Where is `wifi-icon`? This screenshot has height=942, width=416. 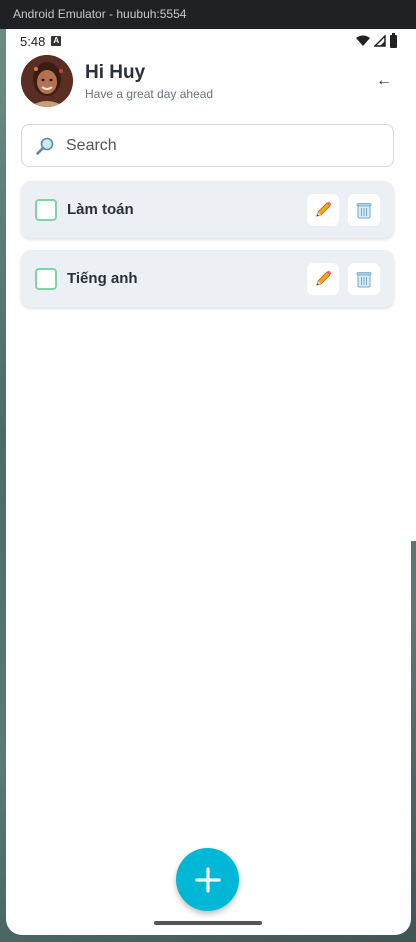
wifi-icon is located at coordinates (363, 40).